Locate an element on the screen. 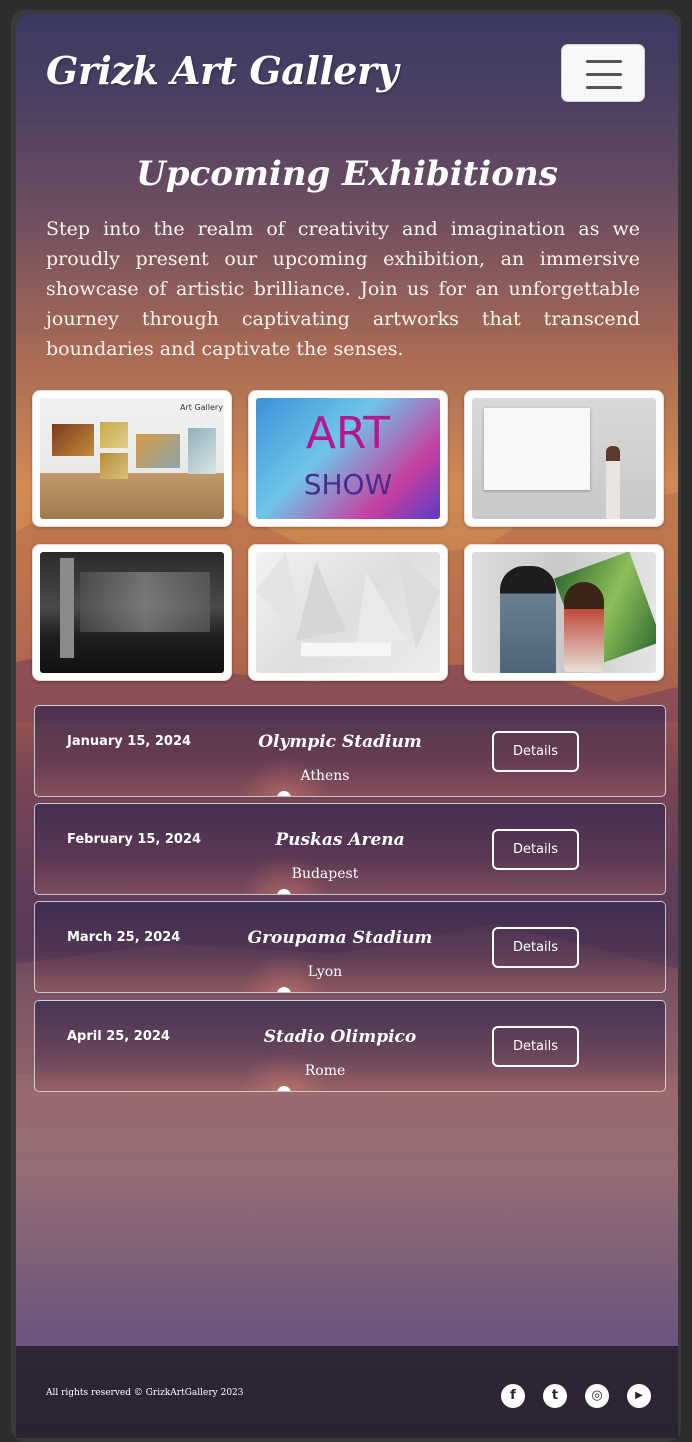  event-venue: Stadio Olimpico is located at coordinates (340, 1037).